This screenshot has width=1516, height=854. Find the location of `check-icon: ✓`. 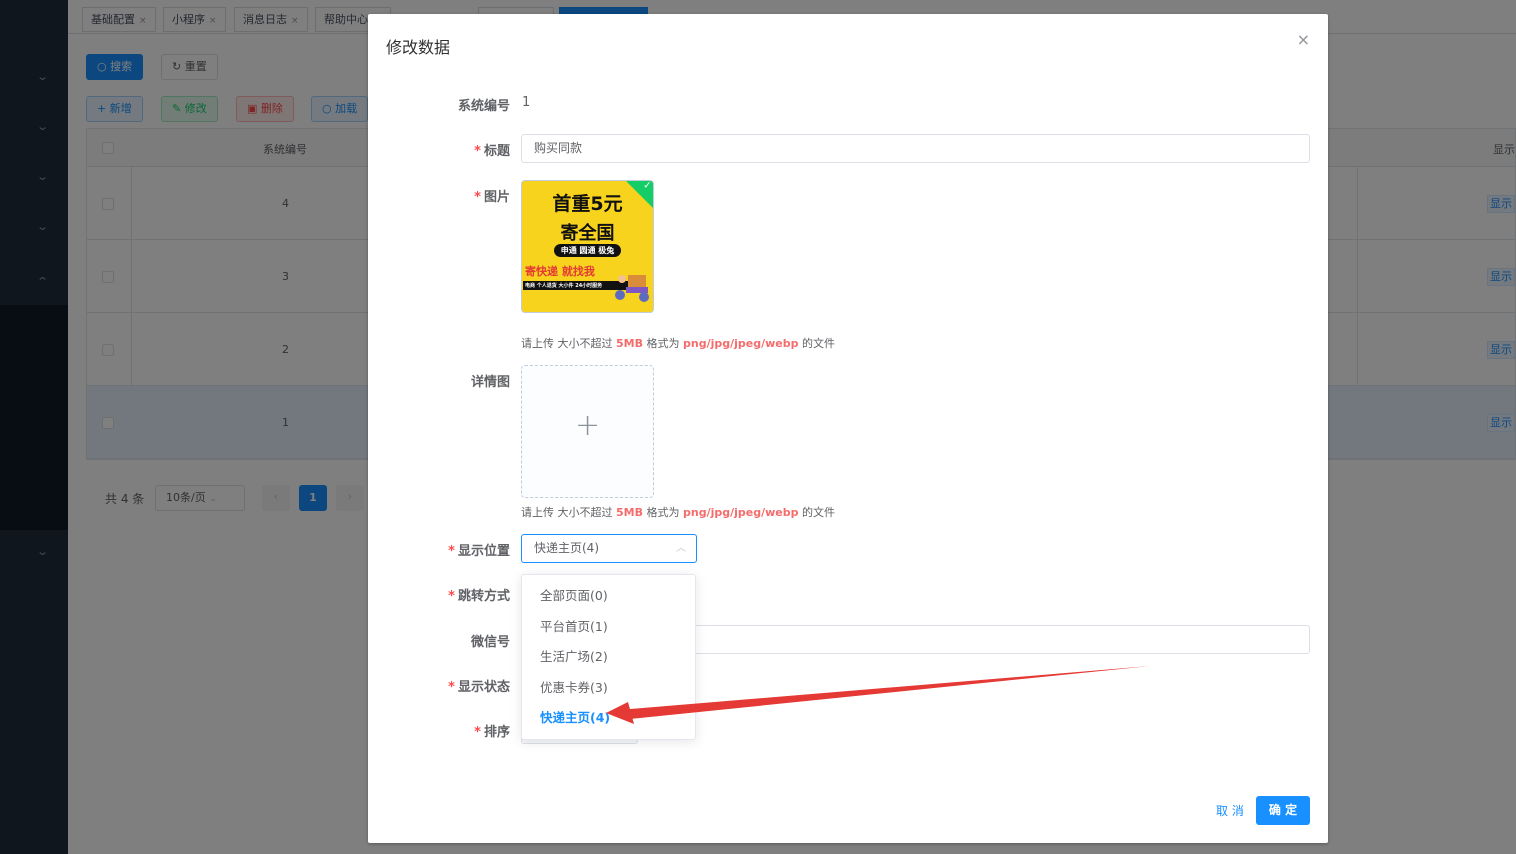

check-icon: ✓ is located at coordinates (647, 186).